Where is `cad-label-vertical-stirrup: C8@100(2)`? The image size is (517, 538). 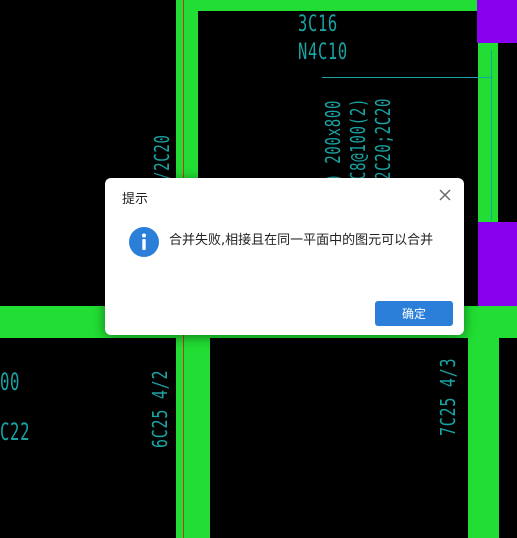
cad-label-vertical-stirrup: C8@100(2) is located at coordinates (358, 138).